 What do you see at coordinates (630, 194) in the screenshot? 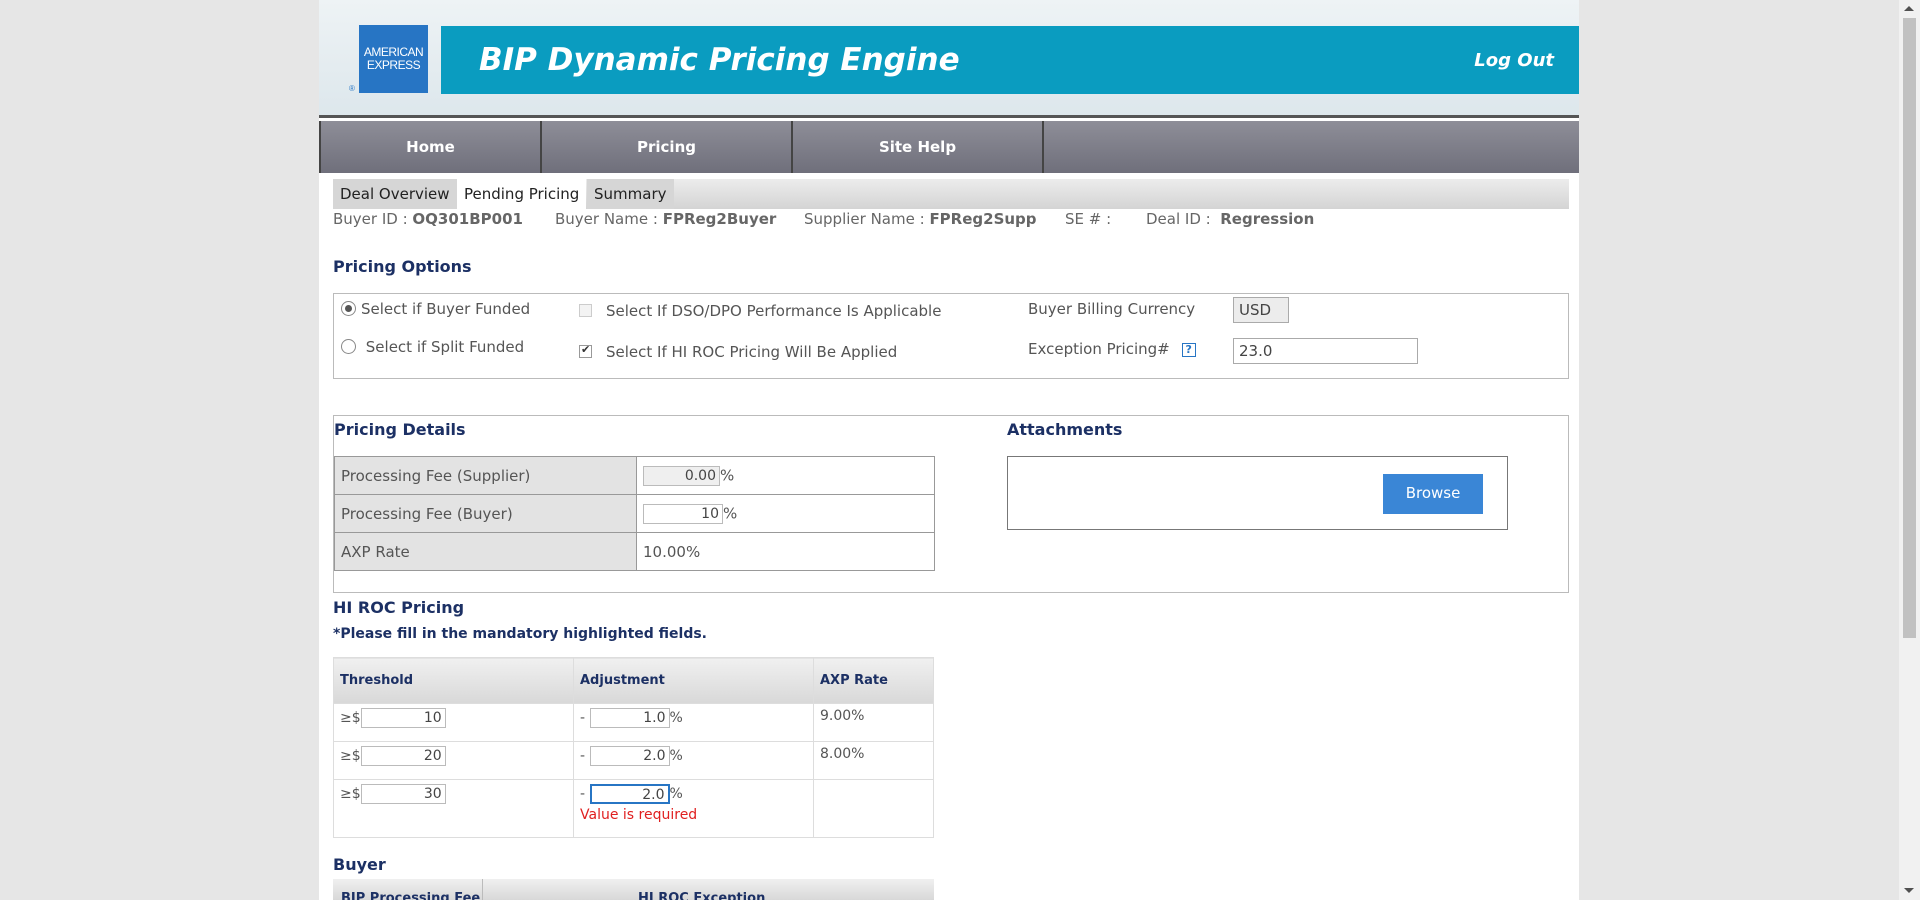
I see `tab-summary: Summary` at bounding box center [630, 194].